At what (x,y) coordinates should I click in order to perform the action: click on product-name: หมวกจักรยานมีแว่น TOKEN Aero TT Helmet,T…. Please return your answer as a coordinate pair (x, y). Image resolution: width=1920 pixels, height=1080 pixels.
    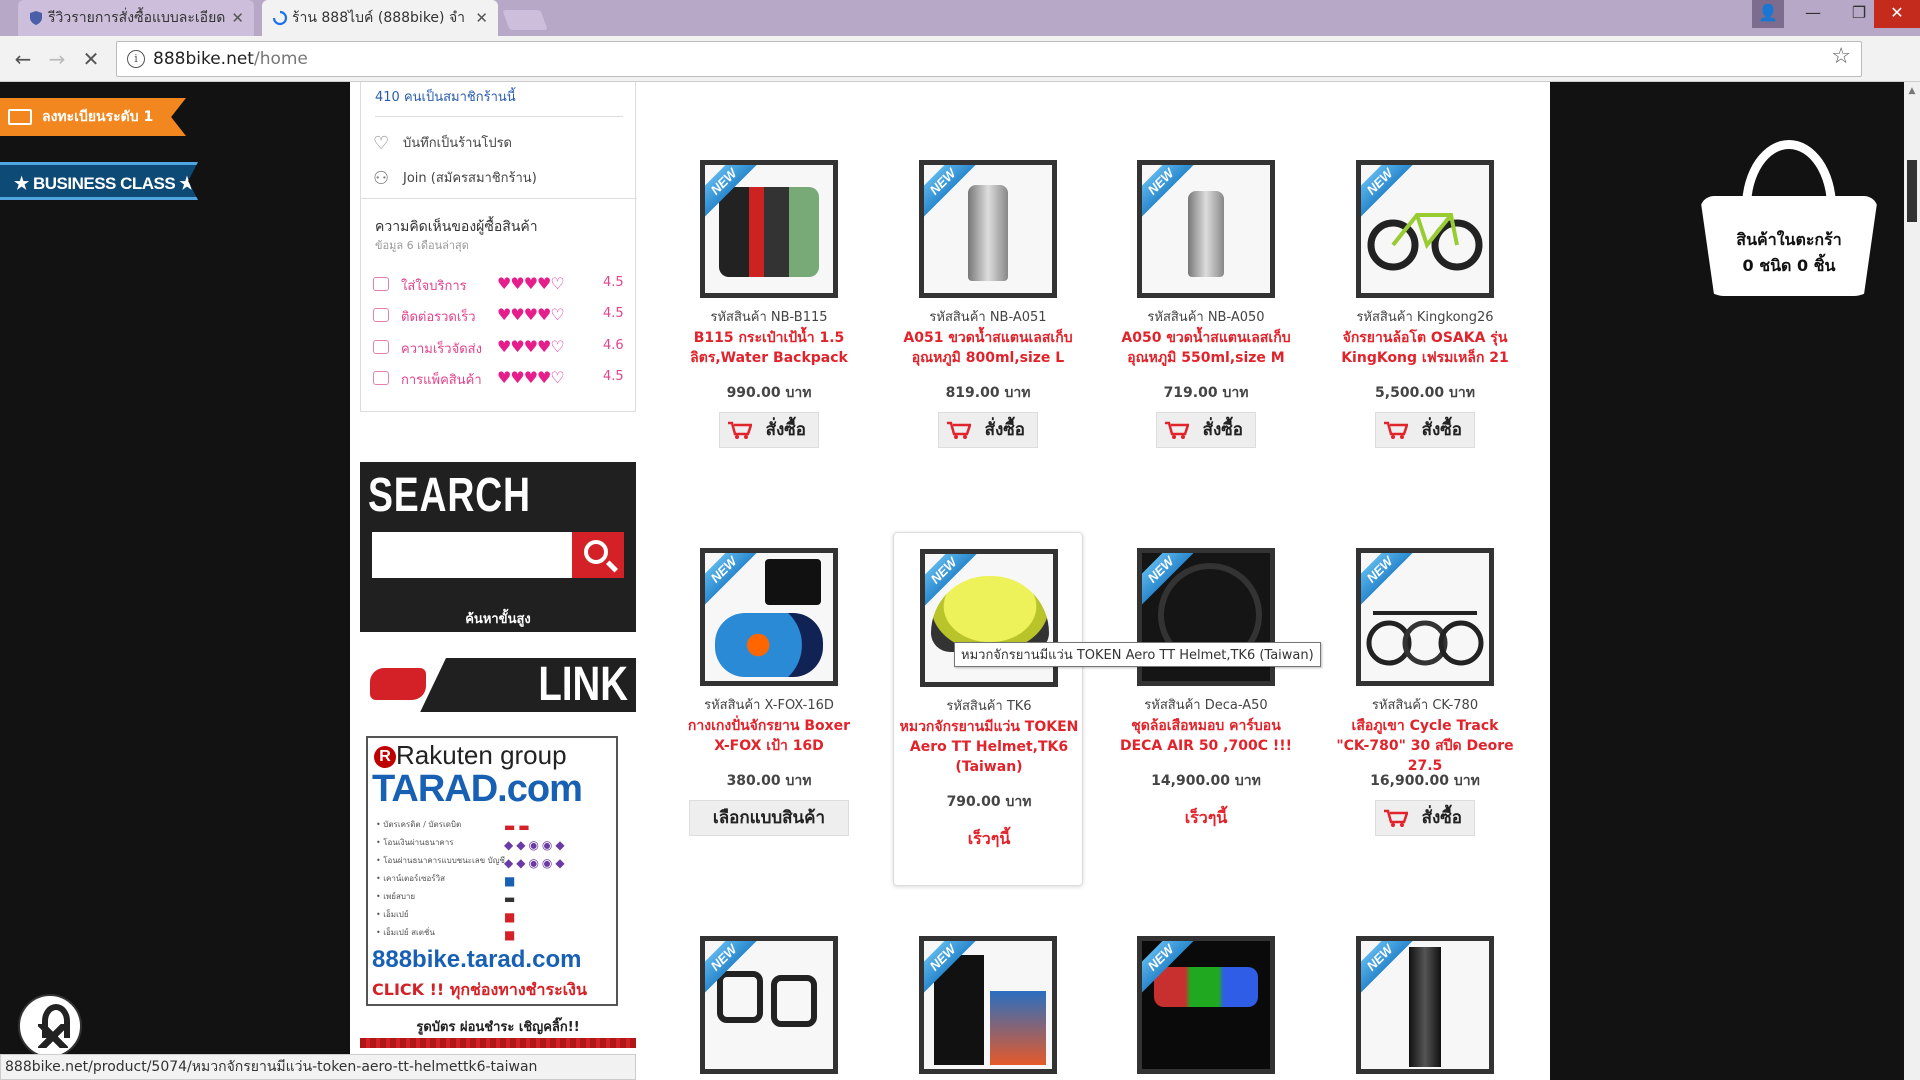
    Looking at the image, I should click on (989, 747).